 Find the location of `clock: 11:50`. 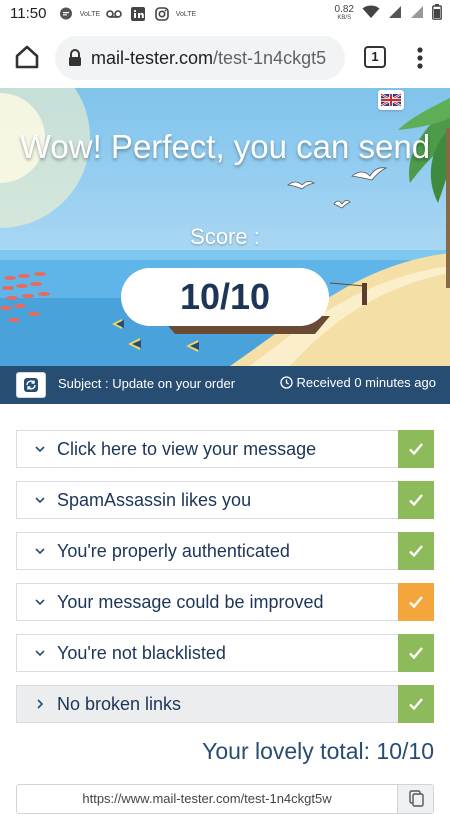

clock: 11:50 is located at coordinates (28, 13).